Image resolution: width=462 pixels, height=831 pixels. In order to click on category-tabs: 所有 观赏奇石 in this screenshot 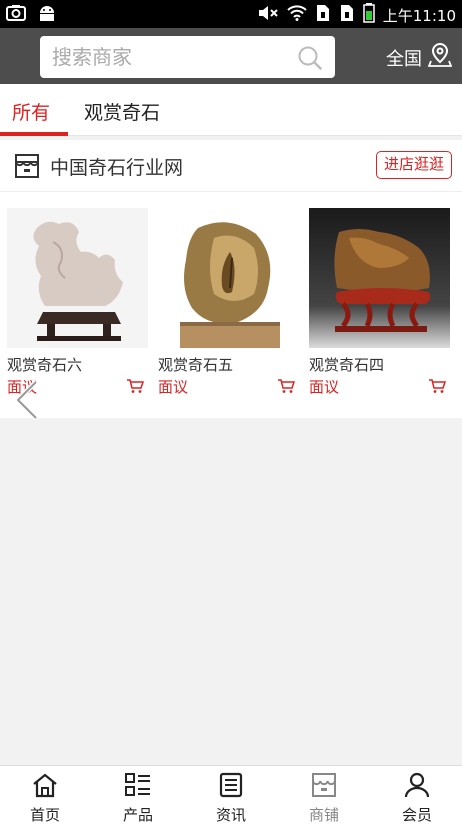, I will do `click(231, 110)`.